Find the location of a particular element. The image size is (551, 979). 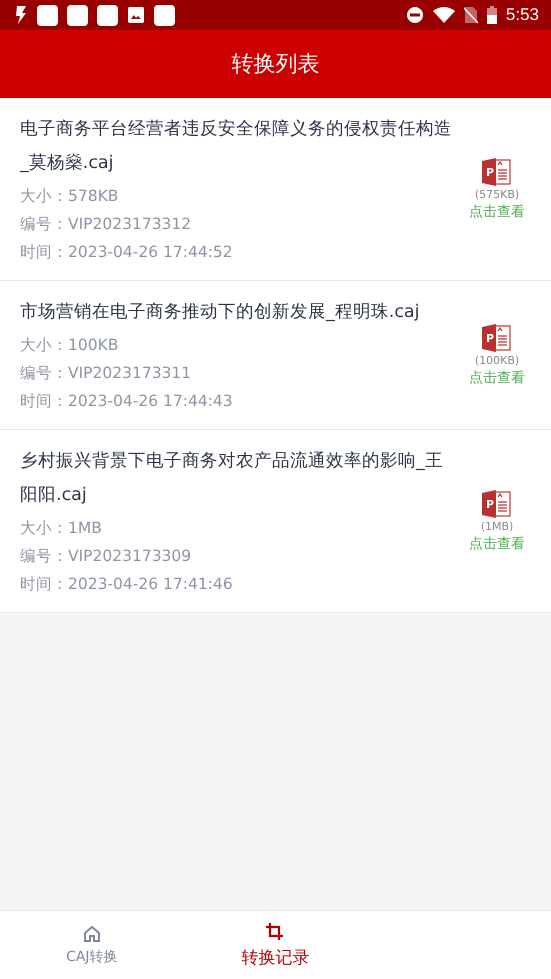

do-not-disturb-icon is located at coordinates (415, 15).